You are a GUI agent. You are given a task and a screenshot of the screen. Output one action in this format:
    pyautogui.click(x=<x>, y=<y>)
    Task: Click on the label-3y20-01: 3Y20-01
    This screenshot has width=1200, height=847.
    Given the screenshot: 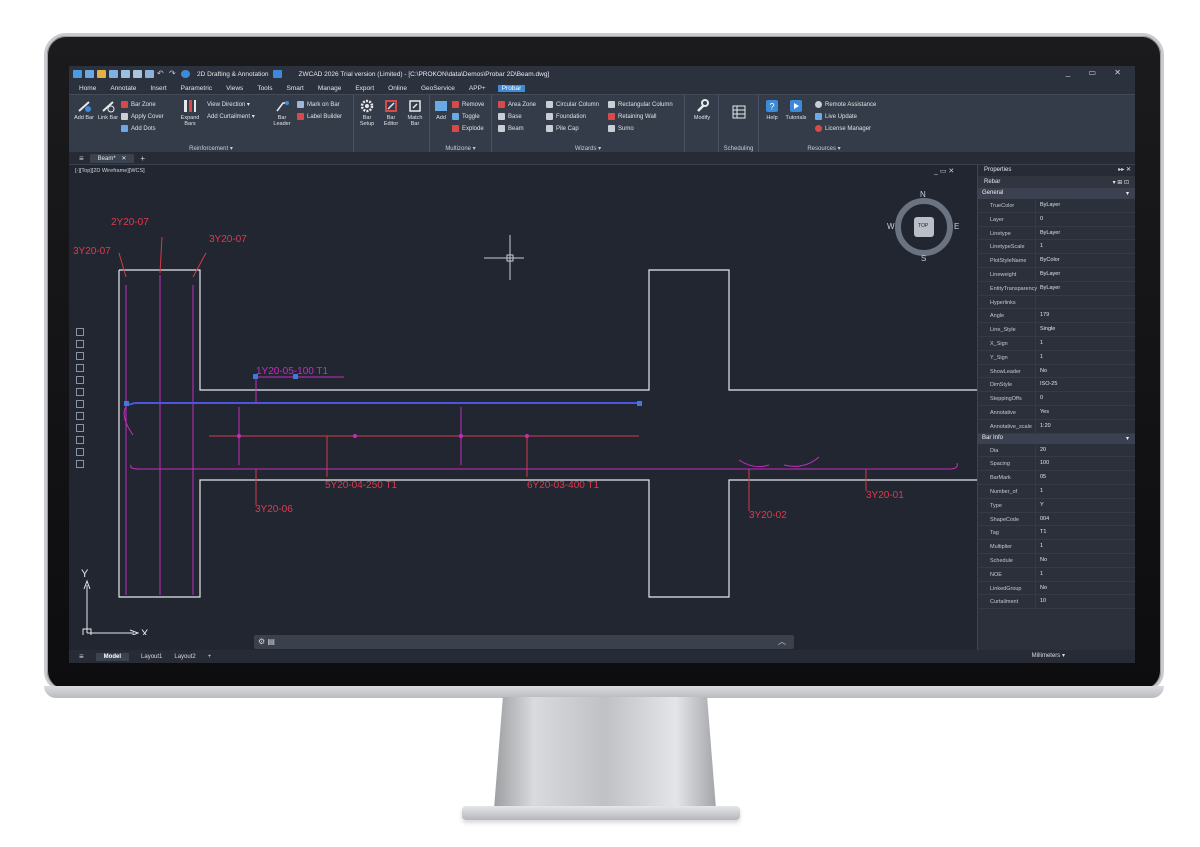 What is the action you would take?
    pyautogui.click(x=885, y=495)
    